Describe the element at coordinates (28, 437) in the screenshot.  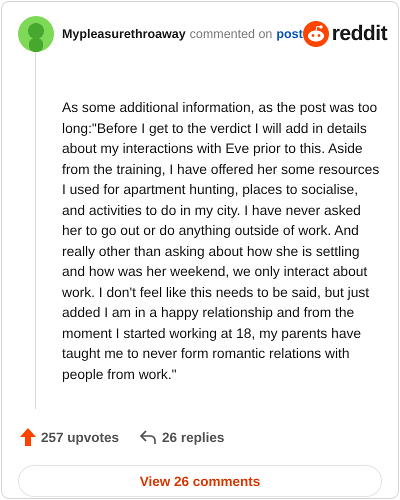
I see `upvote-icon` at that location.